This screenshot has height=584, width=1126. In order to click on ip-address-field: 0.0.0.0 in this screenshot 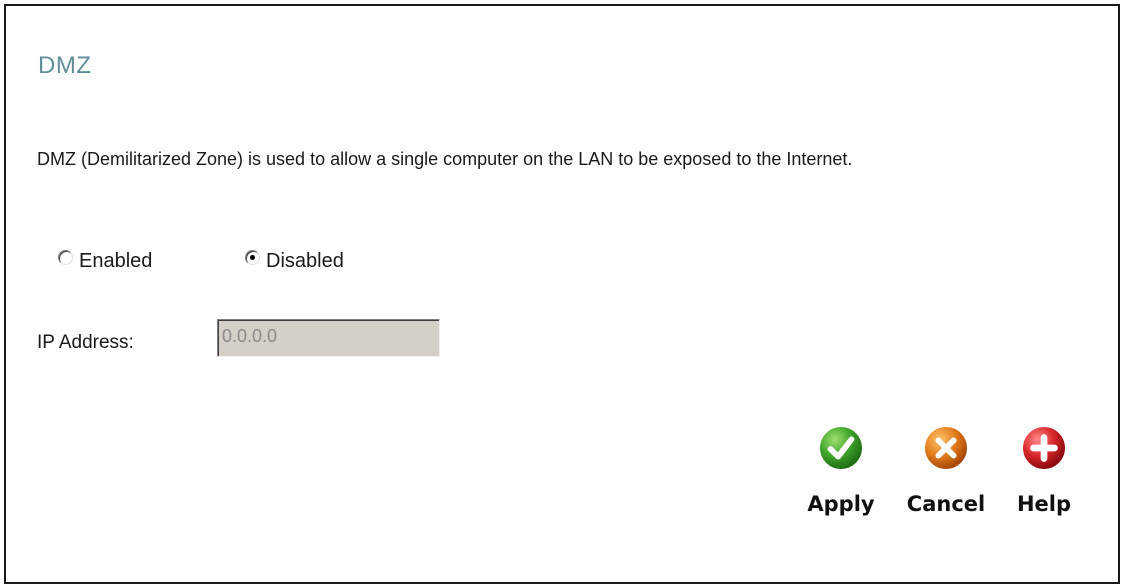, I will do `click(328, 338)`.